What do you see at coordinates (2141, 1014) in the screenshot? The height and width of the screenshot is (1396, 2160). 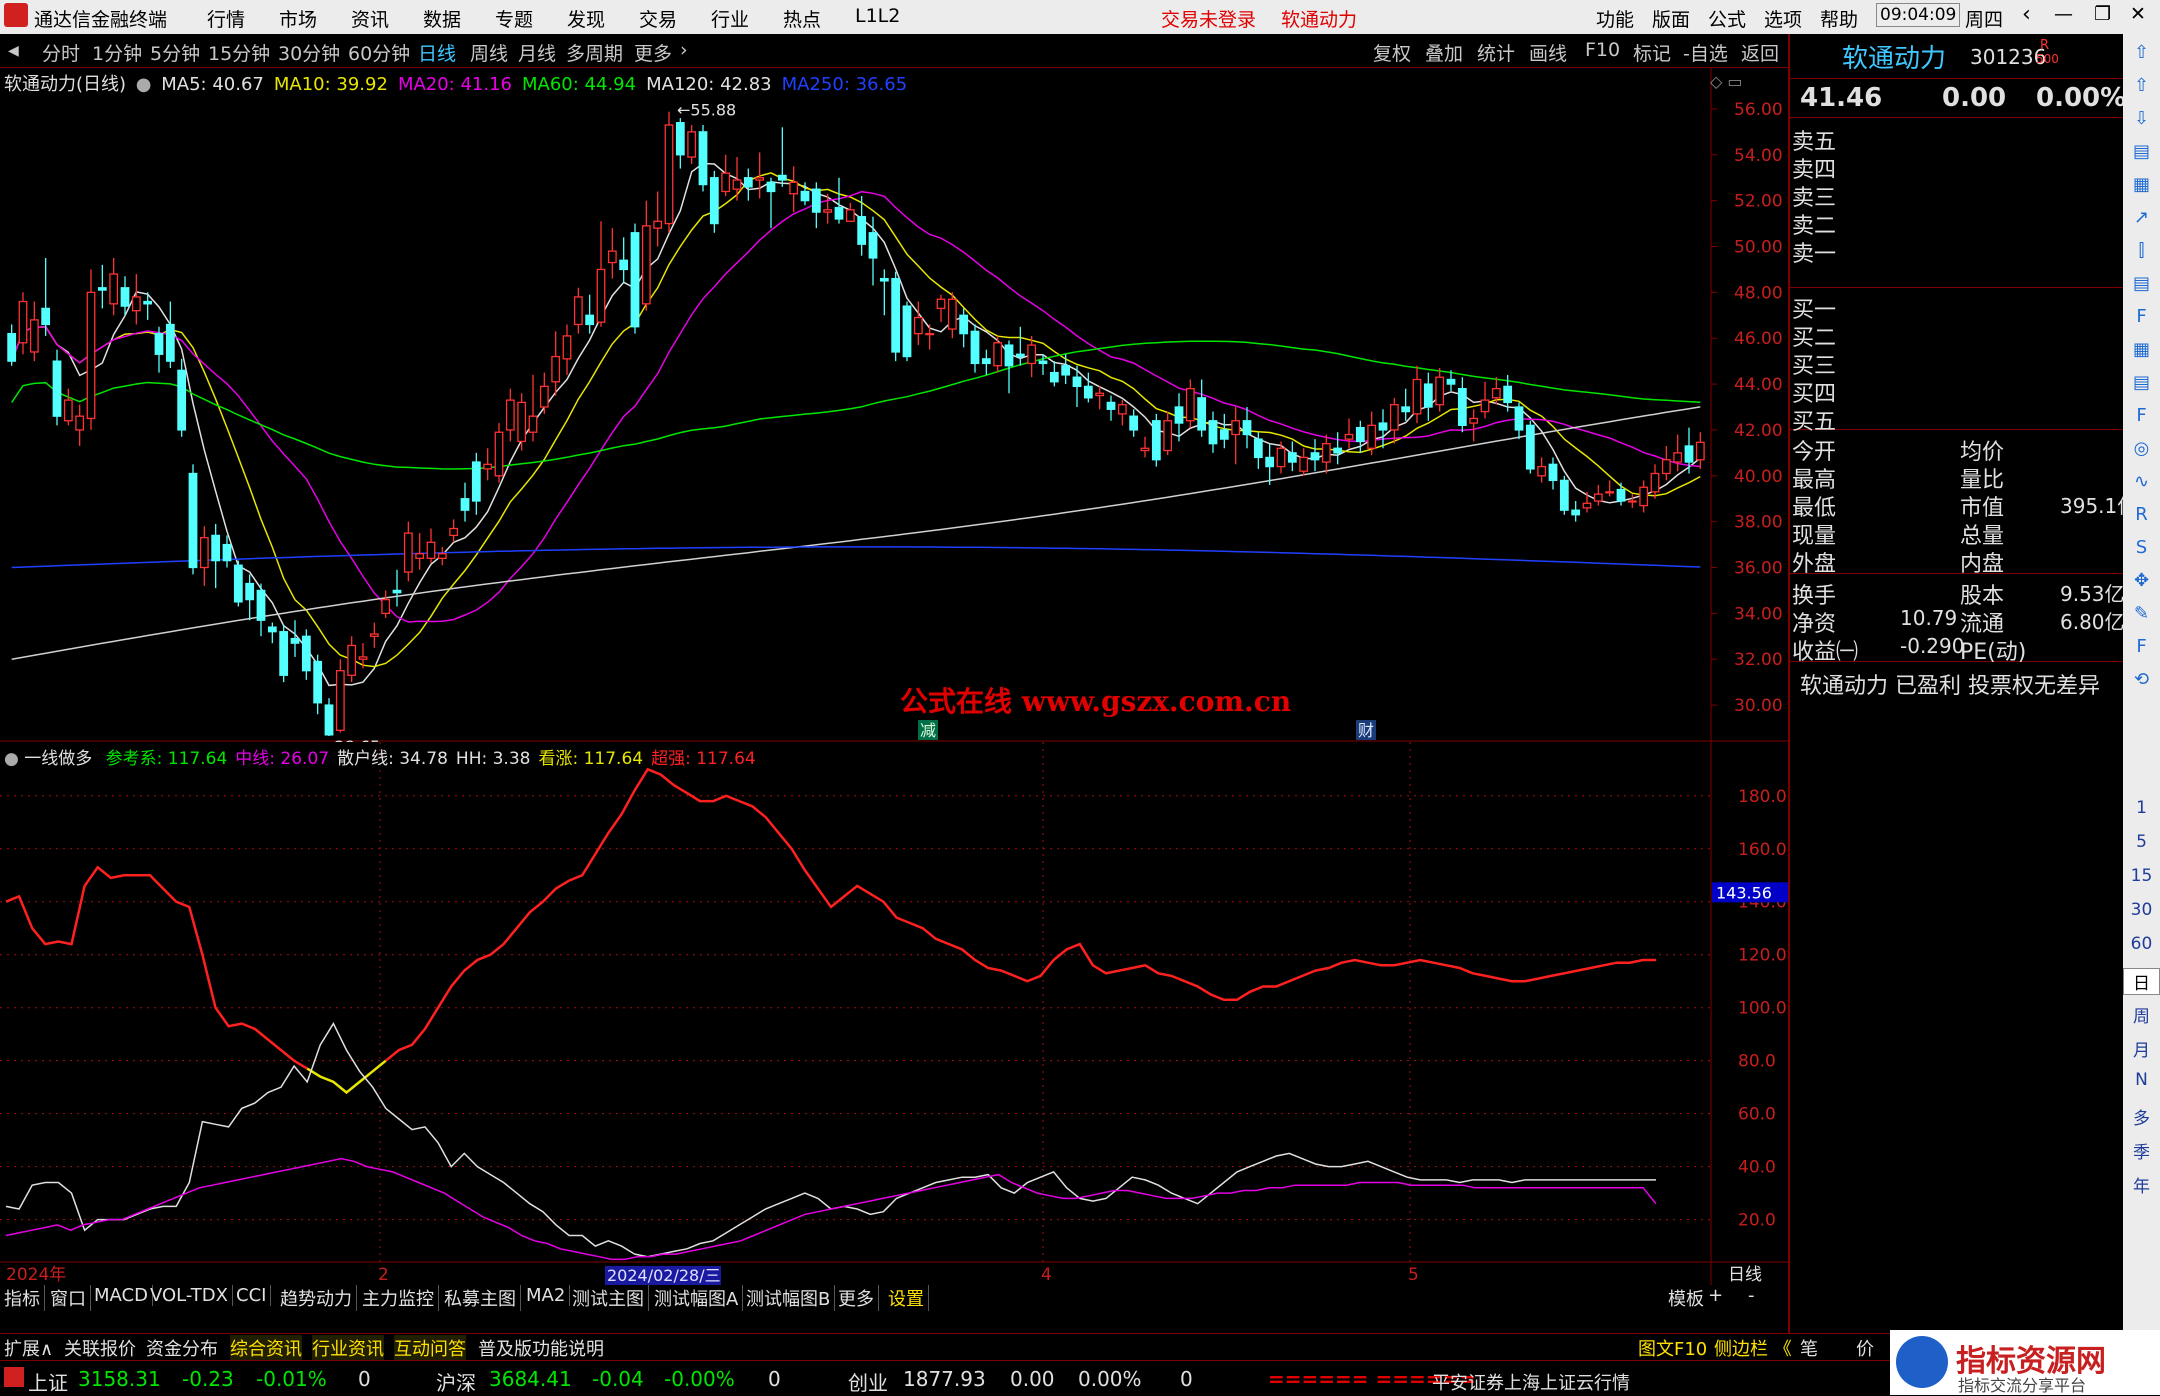 I see `side-period-6: 周` at bounding box center [2141, 1014].